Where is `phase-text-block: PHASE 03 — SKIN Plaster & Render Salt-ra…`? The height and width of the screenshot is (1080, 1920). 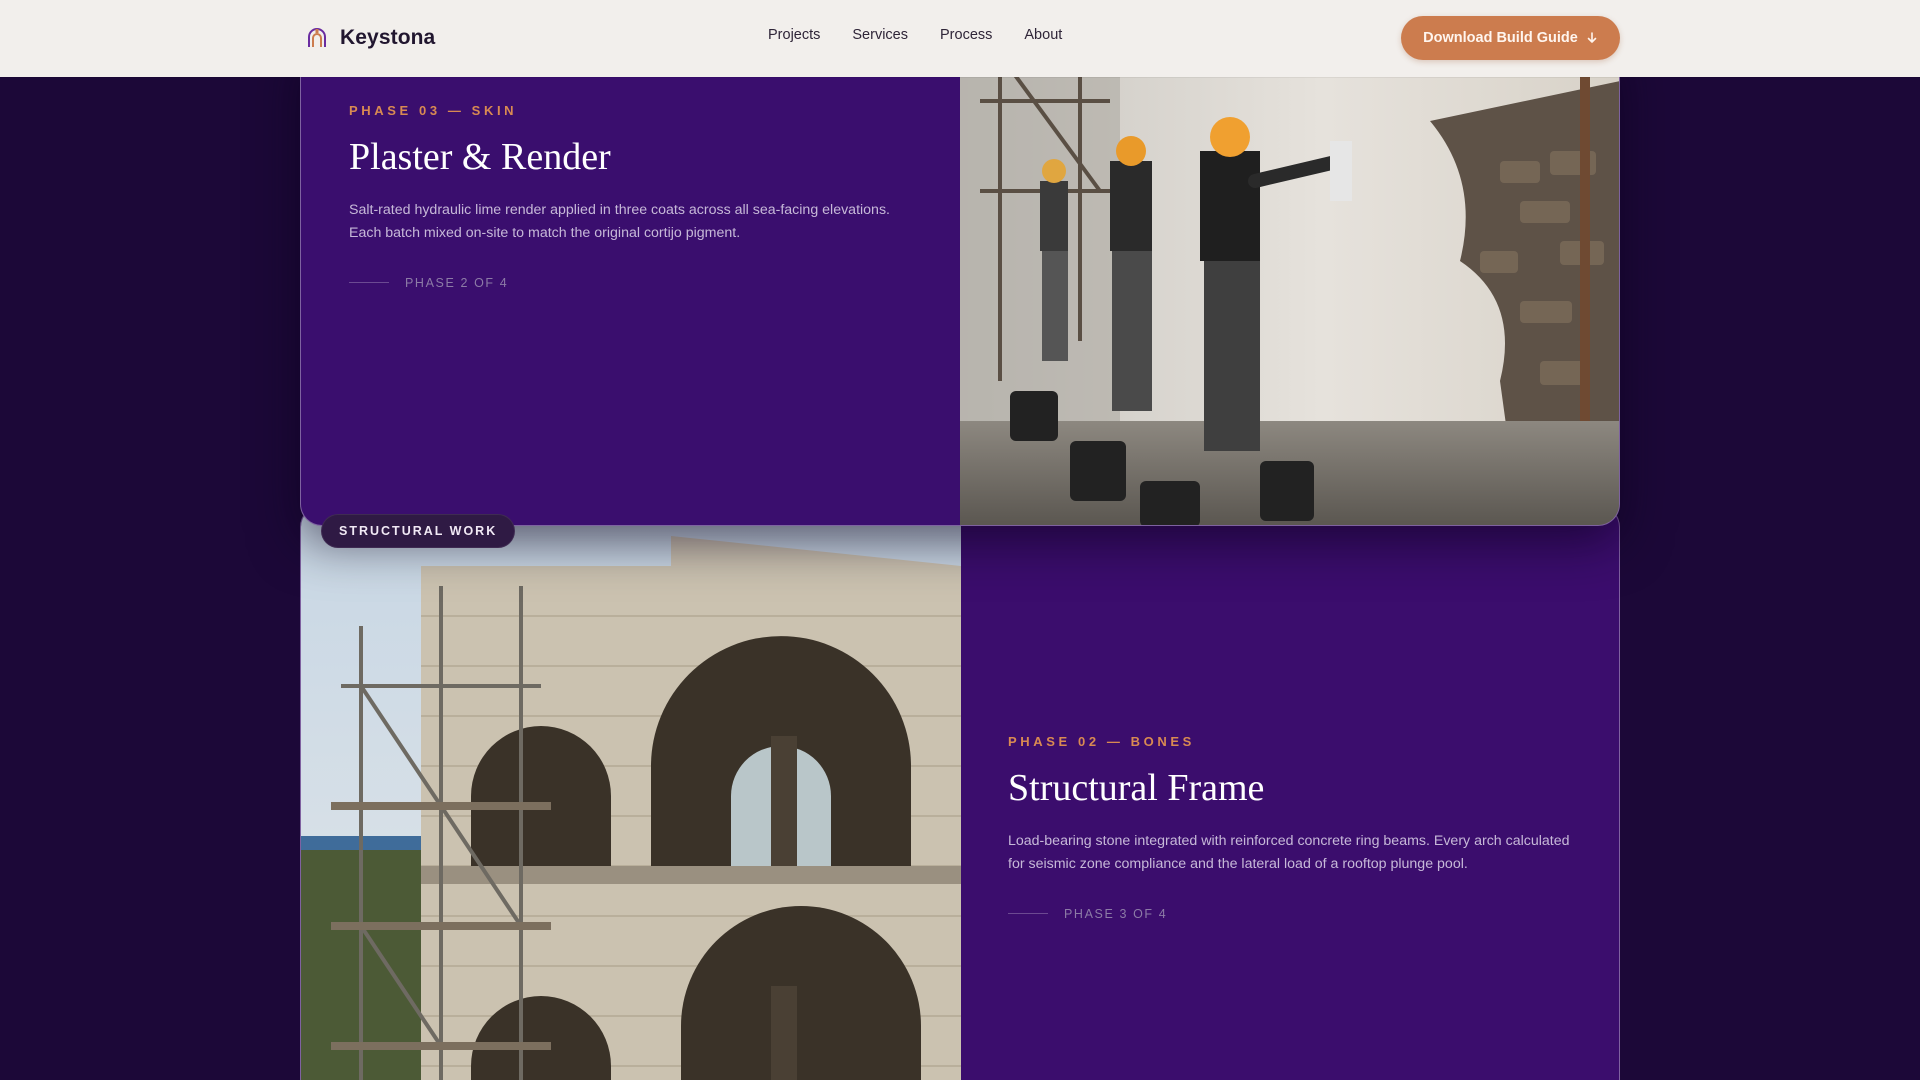
phase-text-block: PHASE 03 — SKIN Plaster & Render Salt-ra… is located at coordinates (639, 196).